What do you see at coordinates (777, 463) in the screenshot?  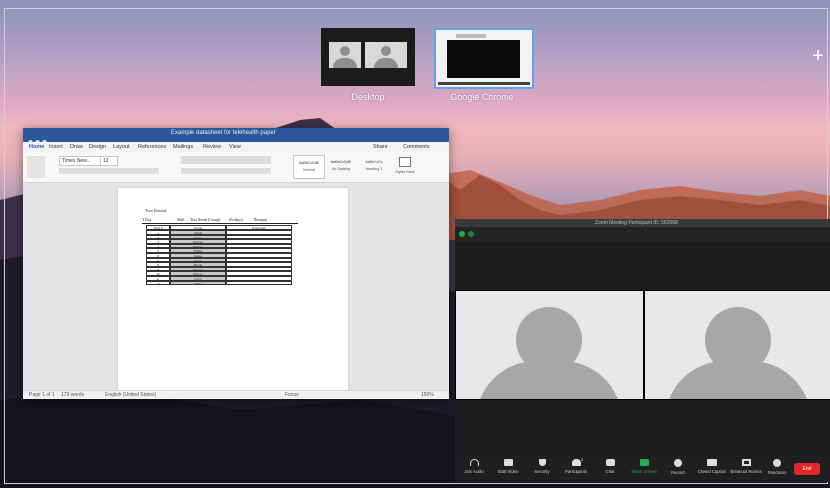 I see `reactions-icon` at bounding box center [777, 463].